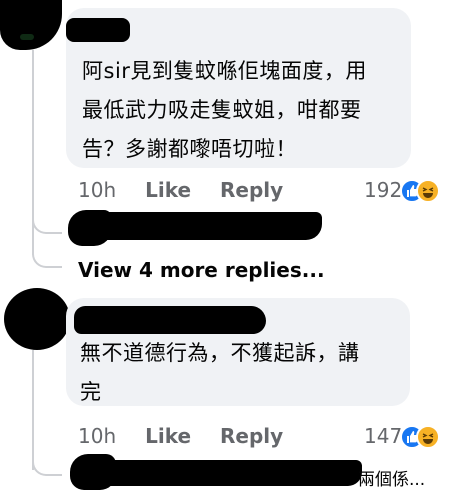 The image size is (454, 500). I want to click on reaction-count: 192, so click(383, 190).